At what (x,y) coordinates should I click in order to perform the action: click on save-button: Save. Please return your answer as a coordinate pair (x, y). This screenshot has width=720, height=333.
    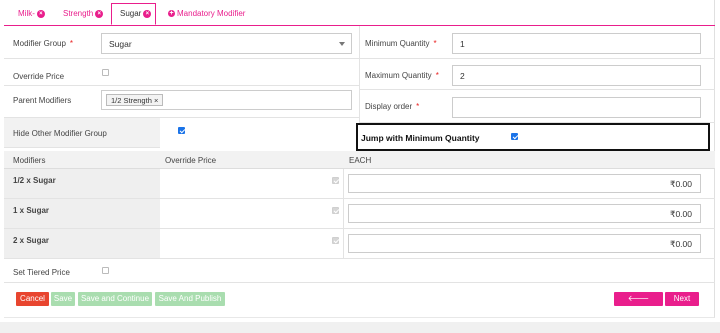
    Looking at the image, I should click on (63, 299).